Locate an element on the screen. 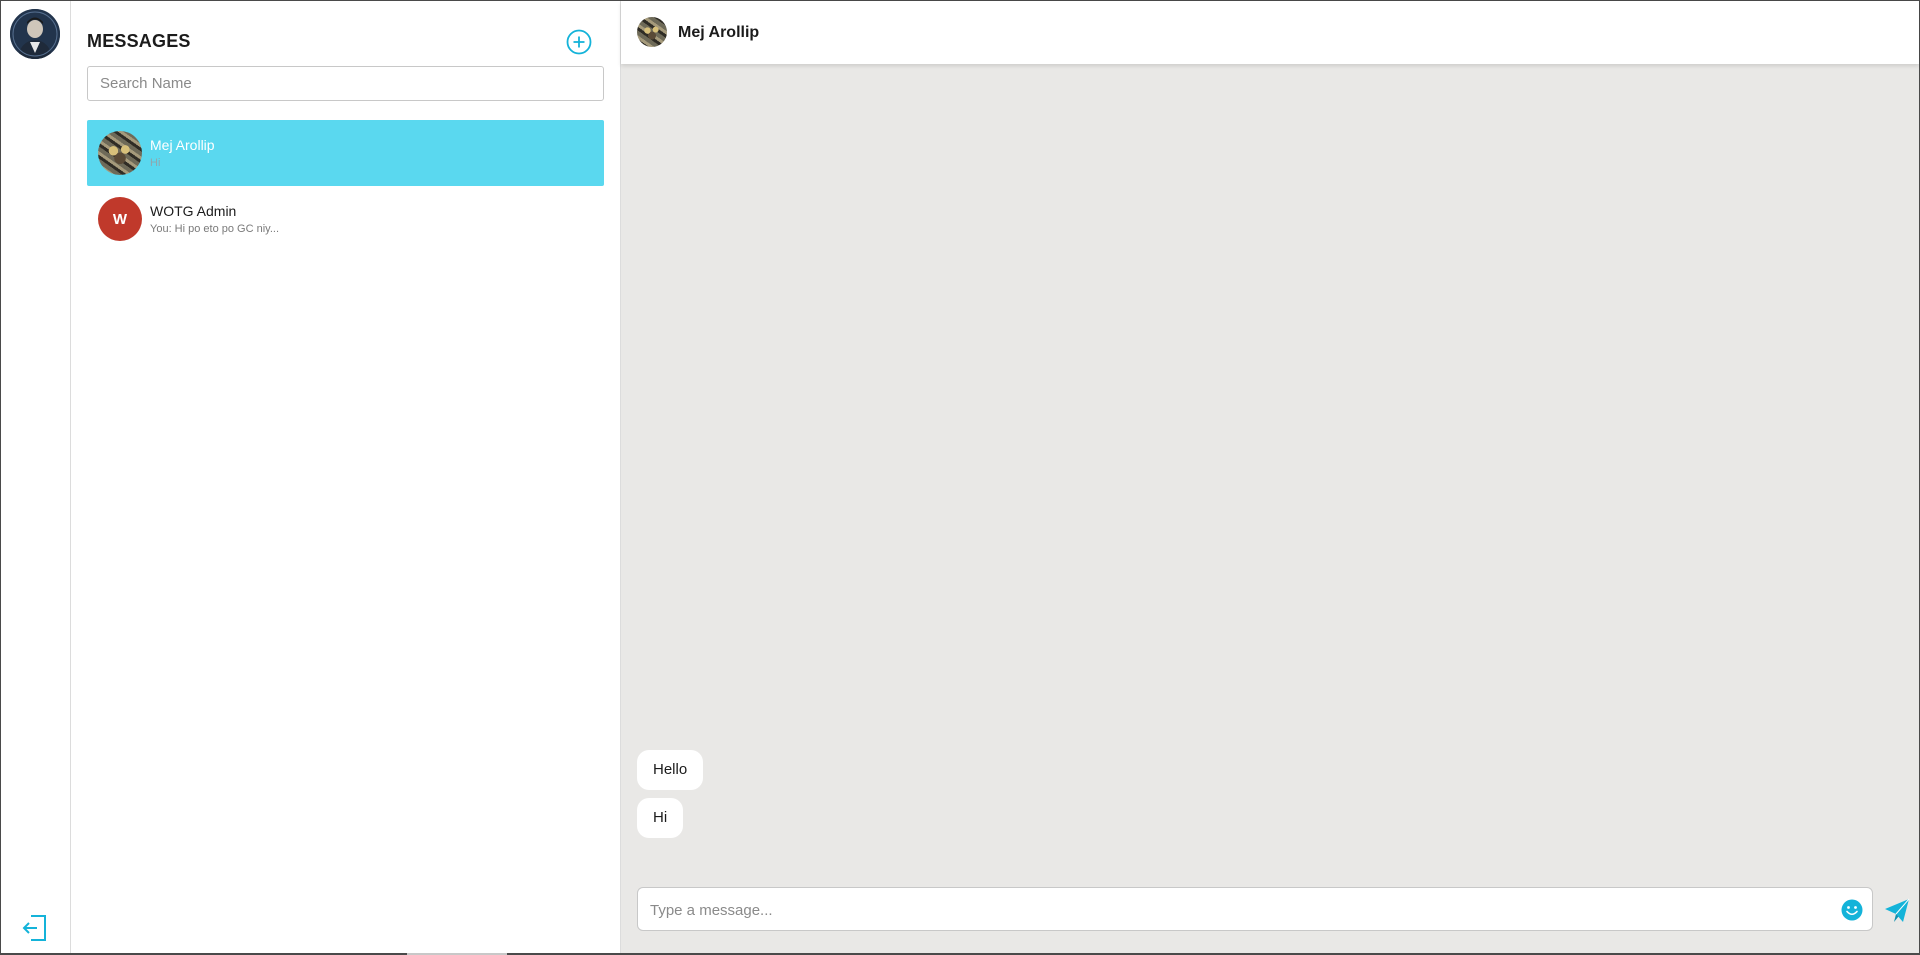  send-button is located at coordinates (1897, 911).